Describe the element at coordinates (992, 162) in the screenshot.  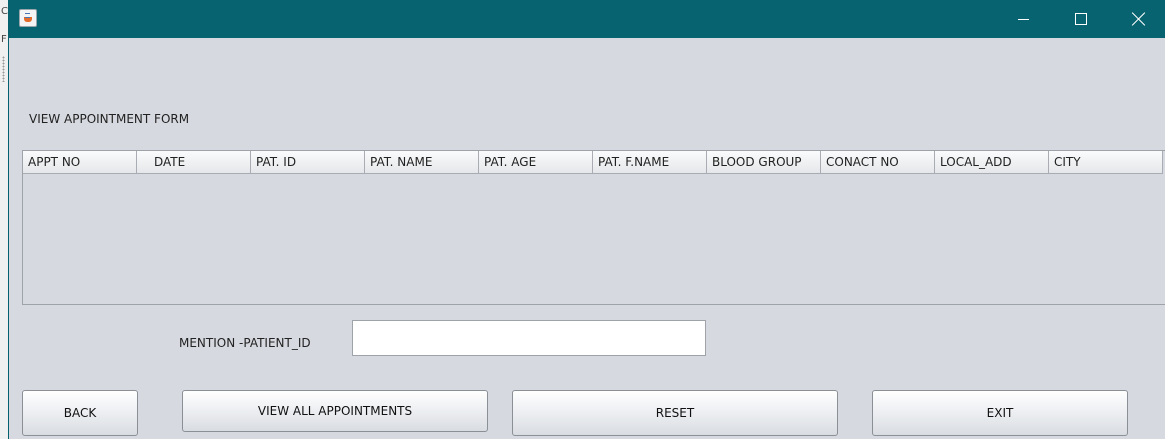
I see `column-header-local-address: LOCAL_ADD` at that location.